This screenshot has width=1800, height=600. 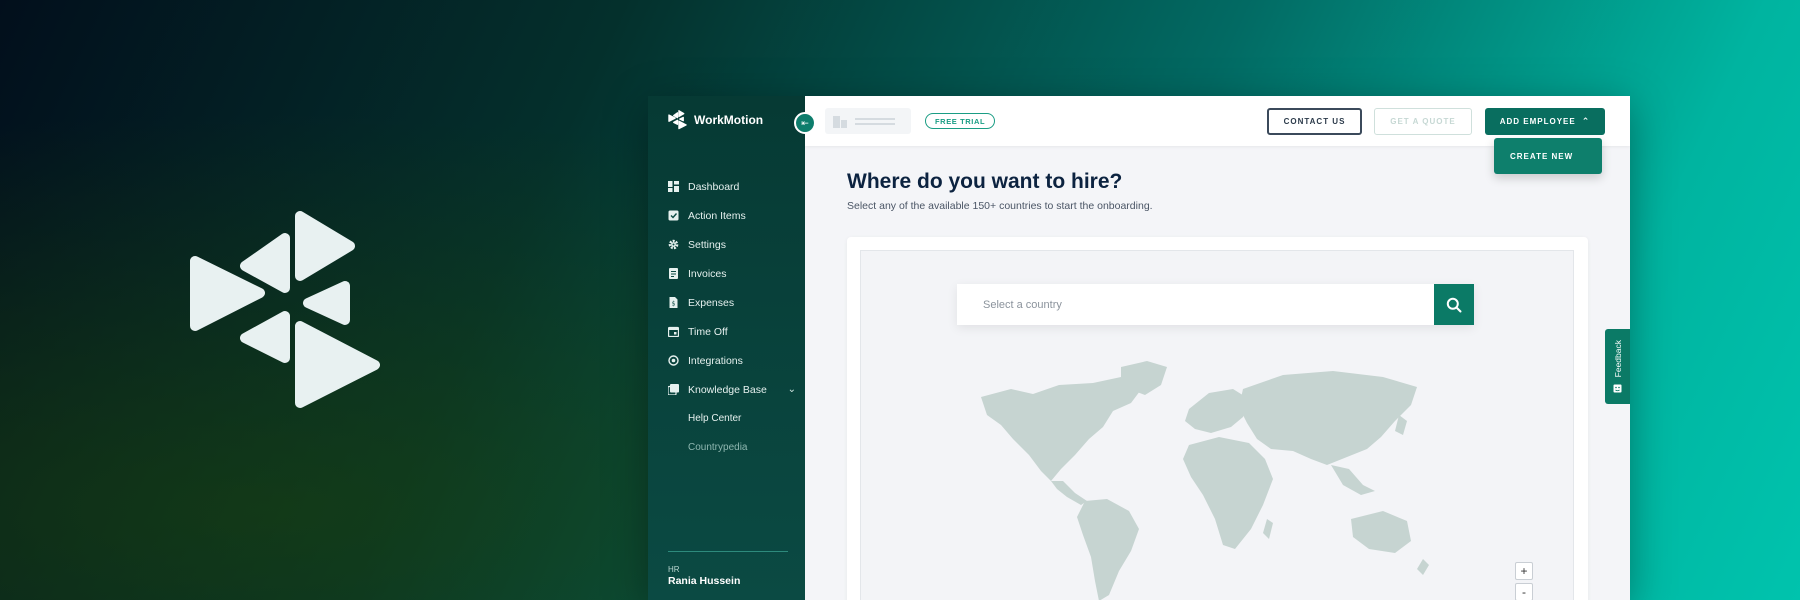 I want to click on workmotion-logo-icon, so click(x=677, y=120).